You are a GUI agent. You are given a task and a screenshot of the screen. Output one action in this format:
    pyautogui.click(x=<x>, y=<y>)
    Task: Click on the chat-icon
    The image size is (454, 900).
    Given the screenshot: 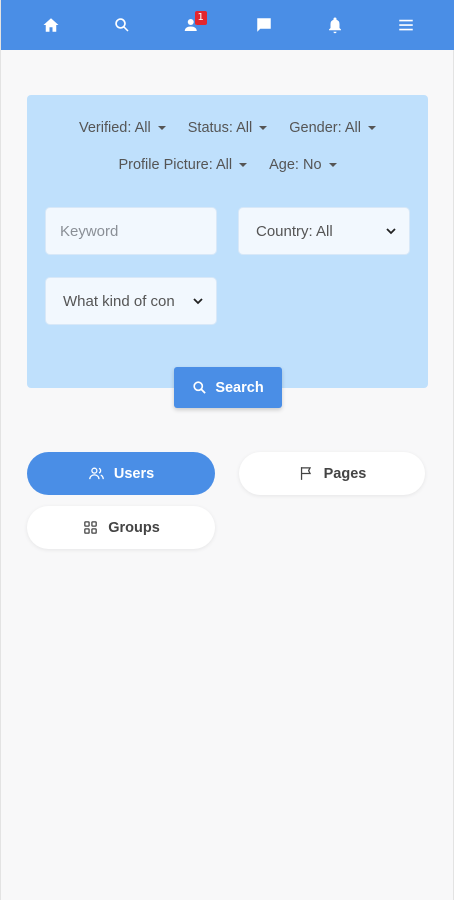 What is the action you would take?
    pyautogui.click(x=263, y=25)
    